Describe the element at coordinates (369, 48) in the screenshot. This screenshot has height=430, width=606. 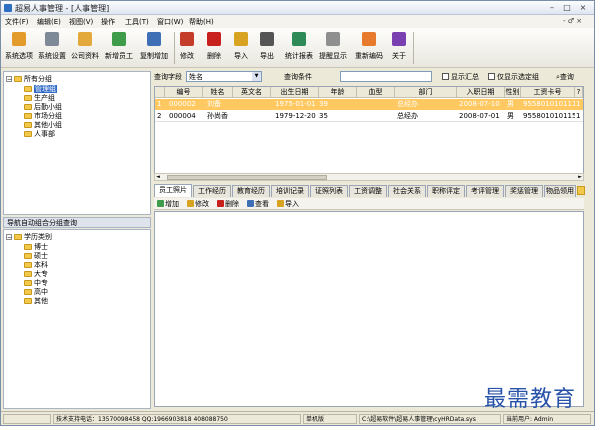
I see `recode-button: 重新编码` at that location.